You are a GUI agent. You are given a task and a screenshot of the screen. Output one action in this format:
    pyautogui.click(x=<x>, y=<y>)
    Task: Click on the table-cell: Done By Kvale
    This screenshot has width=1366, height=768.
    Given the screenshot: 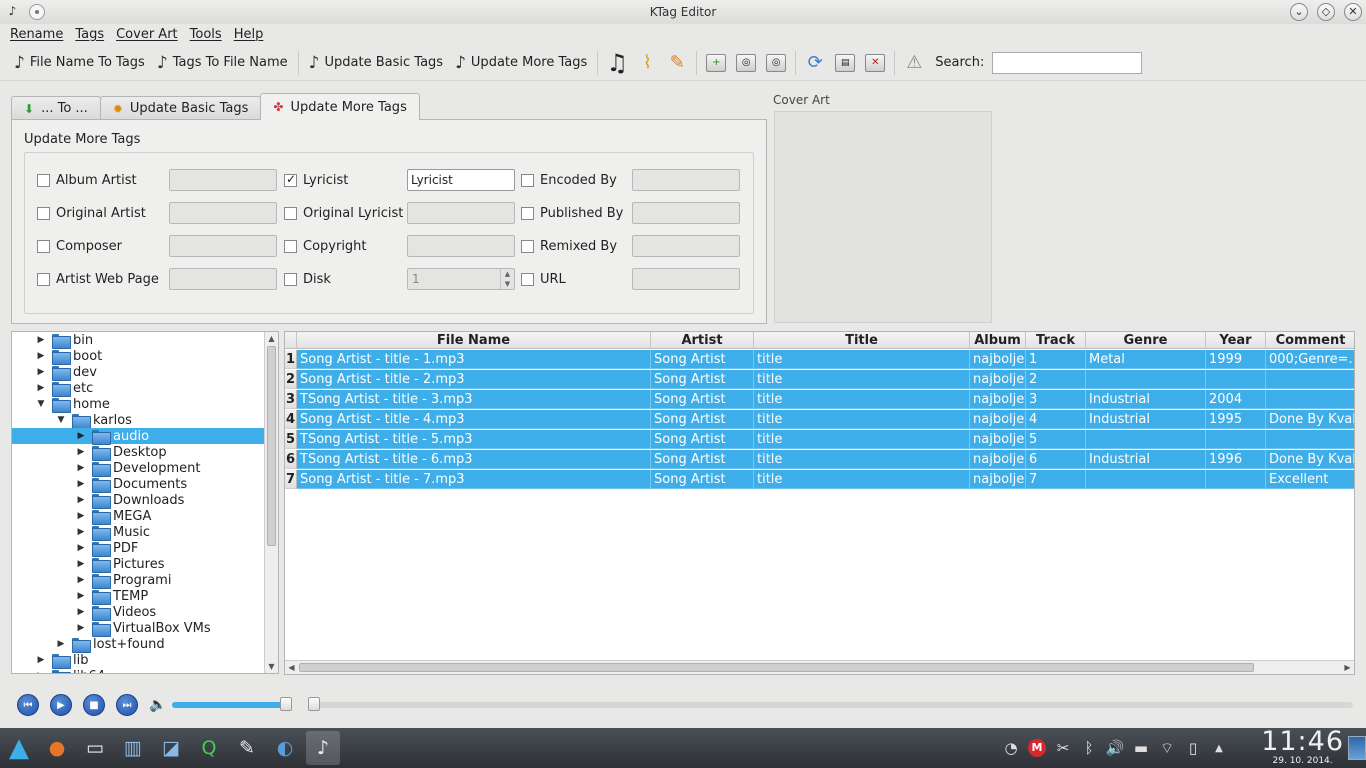 What is the action you would take?
    pyautogui.click(x=1310, y=459)
    